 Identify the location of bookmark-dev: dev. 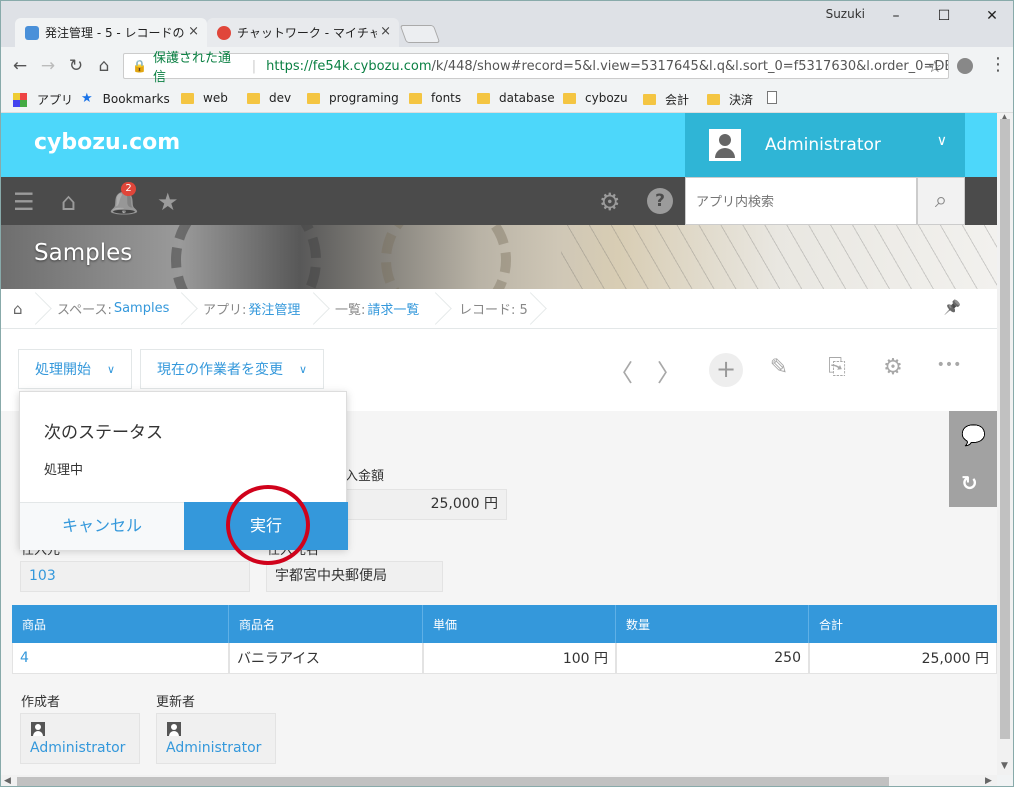
(269, 98).